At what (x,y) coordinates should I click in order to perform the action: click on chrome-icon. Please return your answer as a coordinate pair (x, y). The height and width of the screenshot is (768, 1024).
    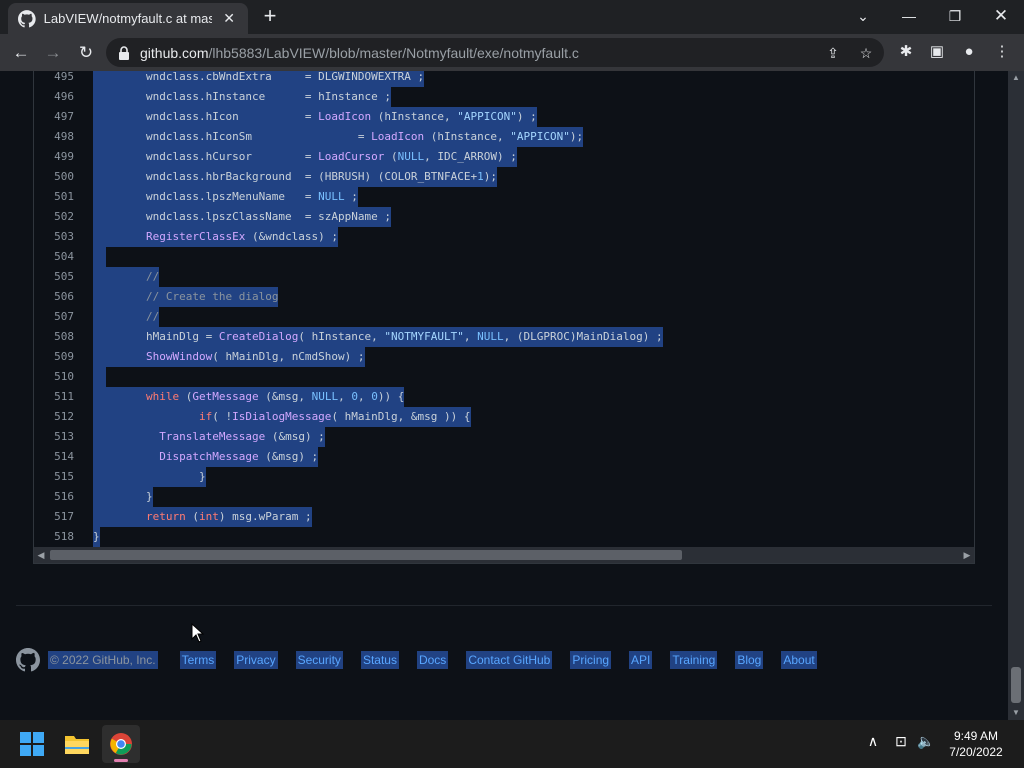
    Looking at the image, I should click on (121, 744).